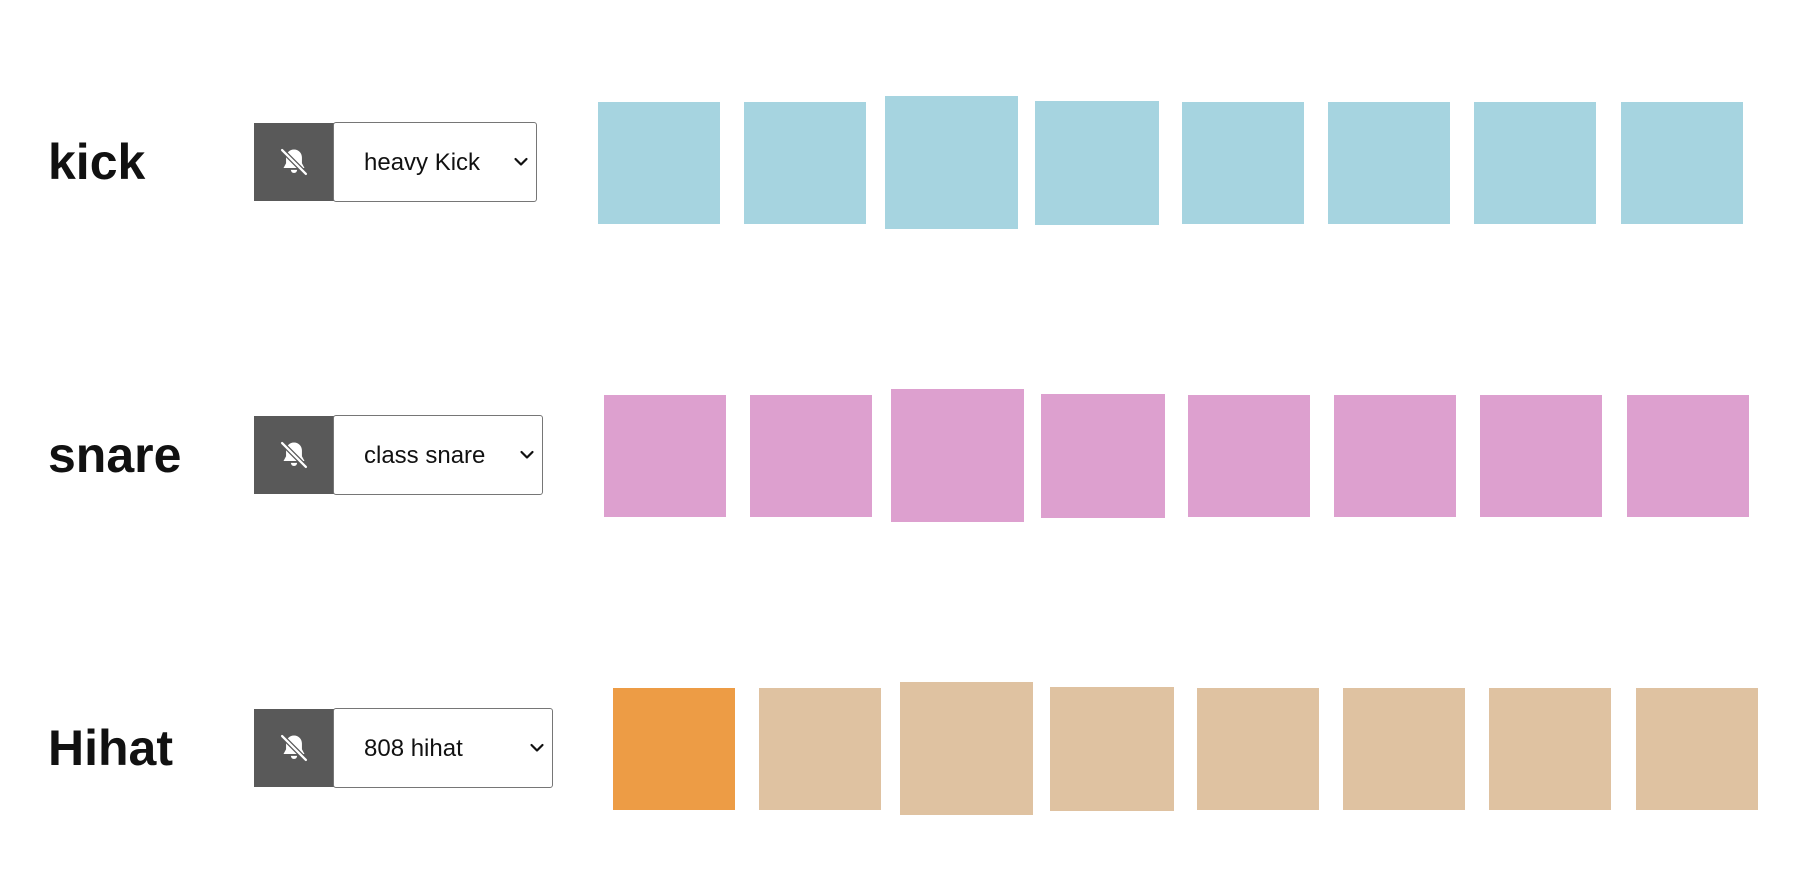 This screenshot has height=869, width=1796. I want to click on sample-select: heavy Kick, so click(435, 162).